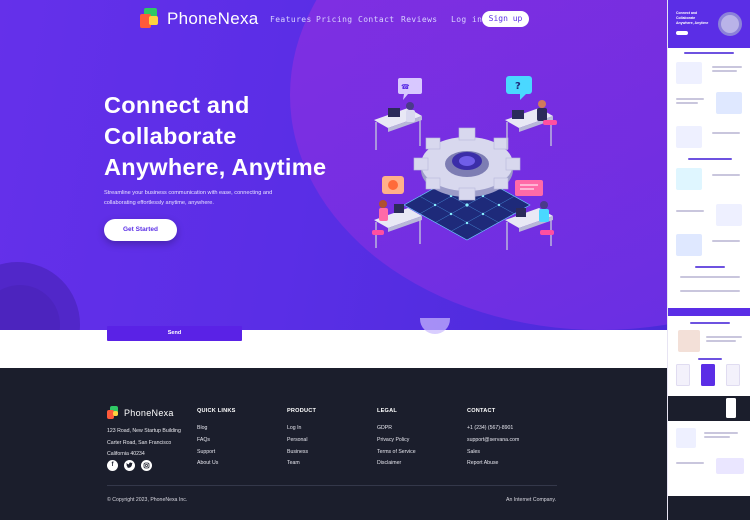  I want to click on footer-link-terms: Terms of Service, so click(396, 453).